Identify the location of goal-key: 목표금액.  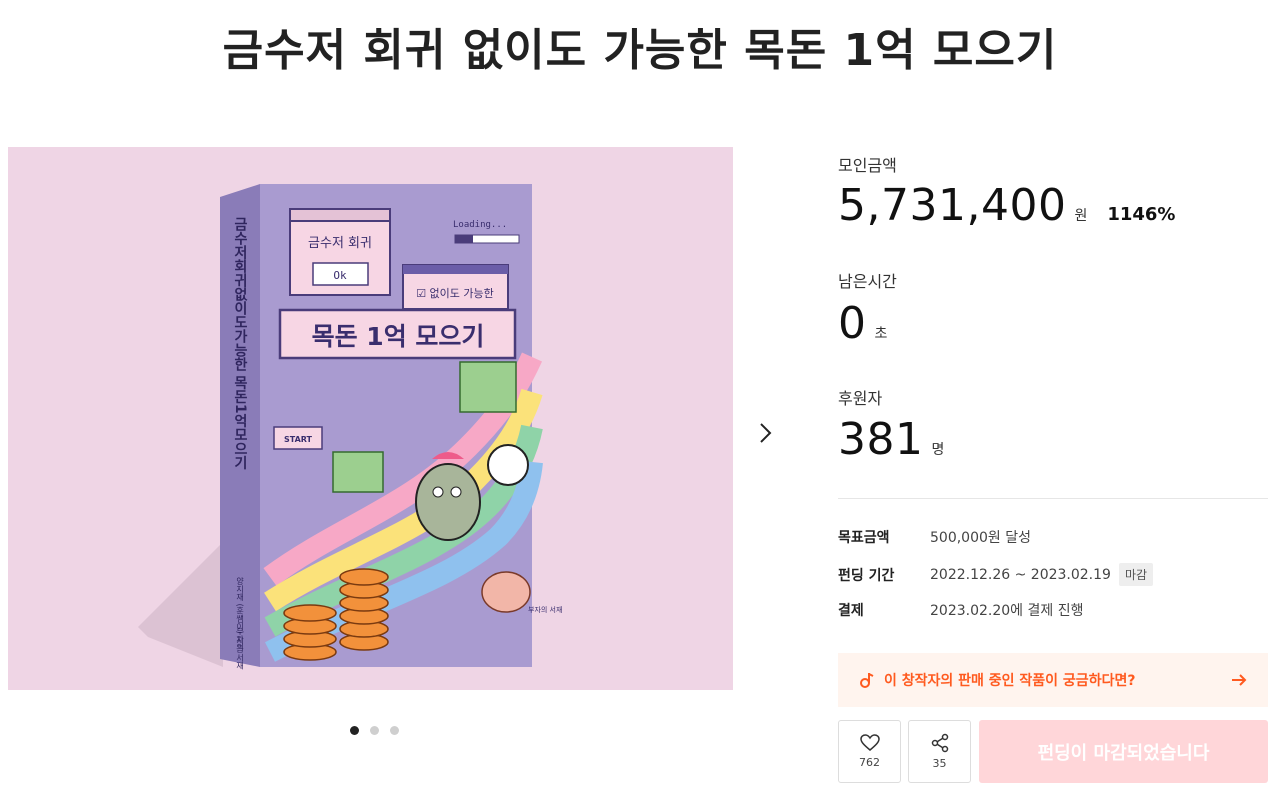
(864, 538).